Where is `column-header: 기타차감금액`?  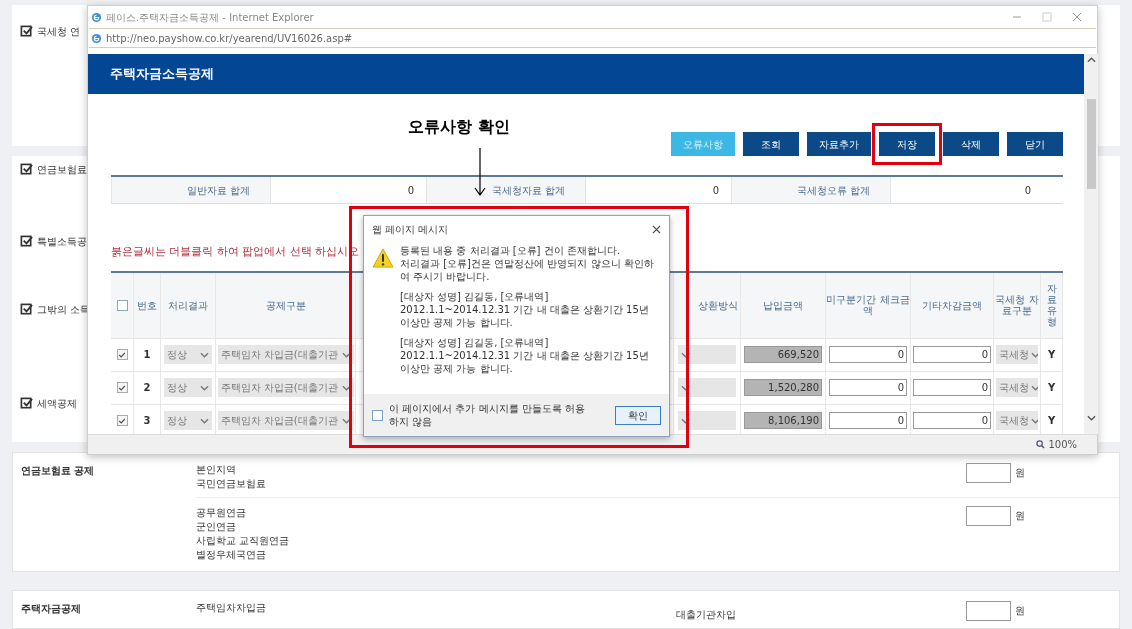
column-header: 기타차감금액 is located at coordinates (952, 305).